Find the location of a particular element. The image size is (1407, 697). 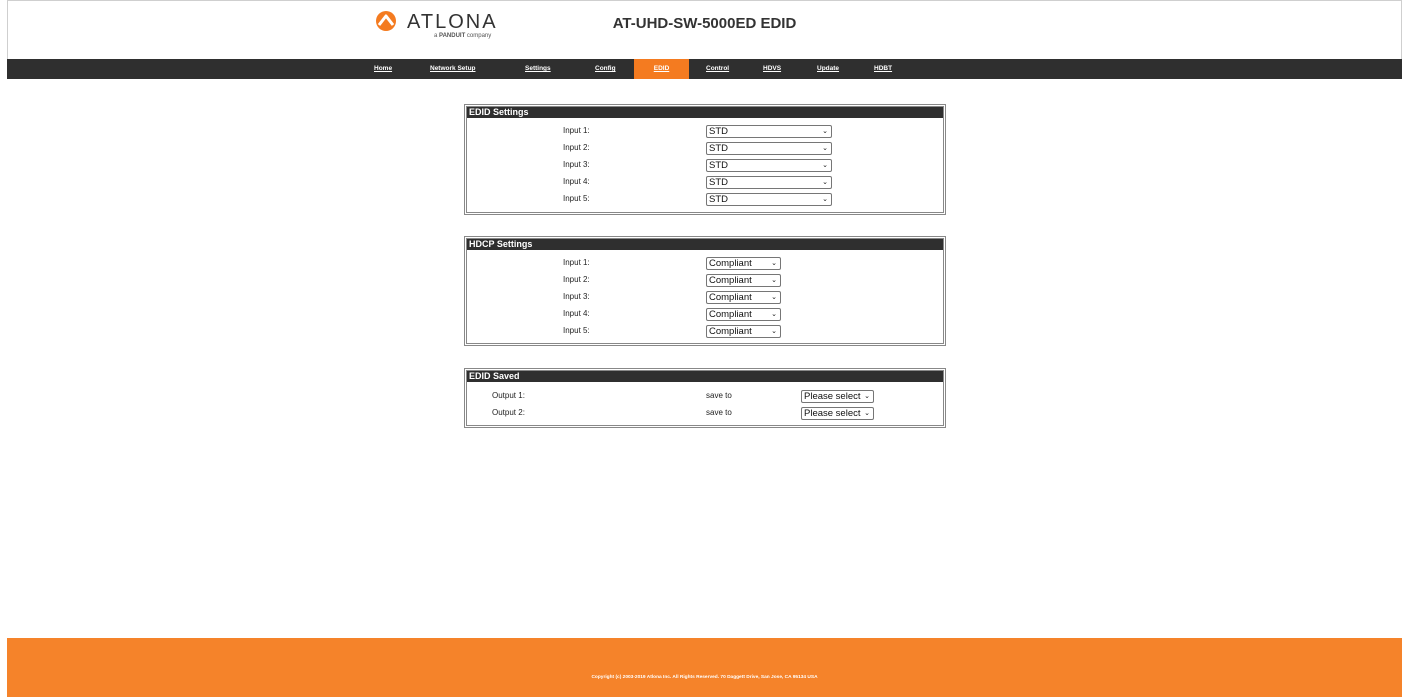

hdcp-select-input-4: Compliant ⌄ is located at coordinates (743, 314).